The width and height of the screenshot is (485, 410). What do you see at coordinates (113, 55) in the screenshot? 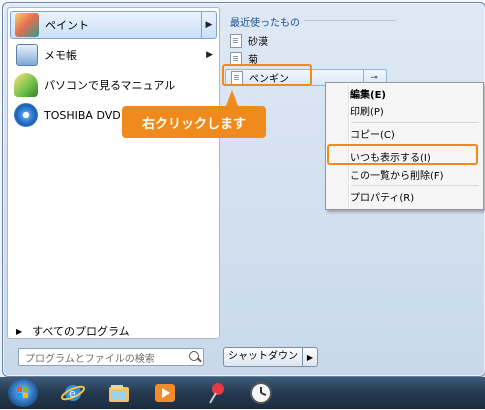
I see `program-item-notepad: メモ帳 ▶` at bounding box center [113, 55].